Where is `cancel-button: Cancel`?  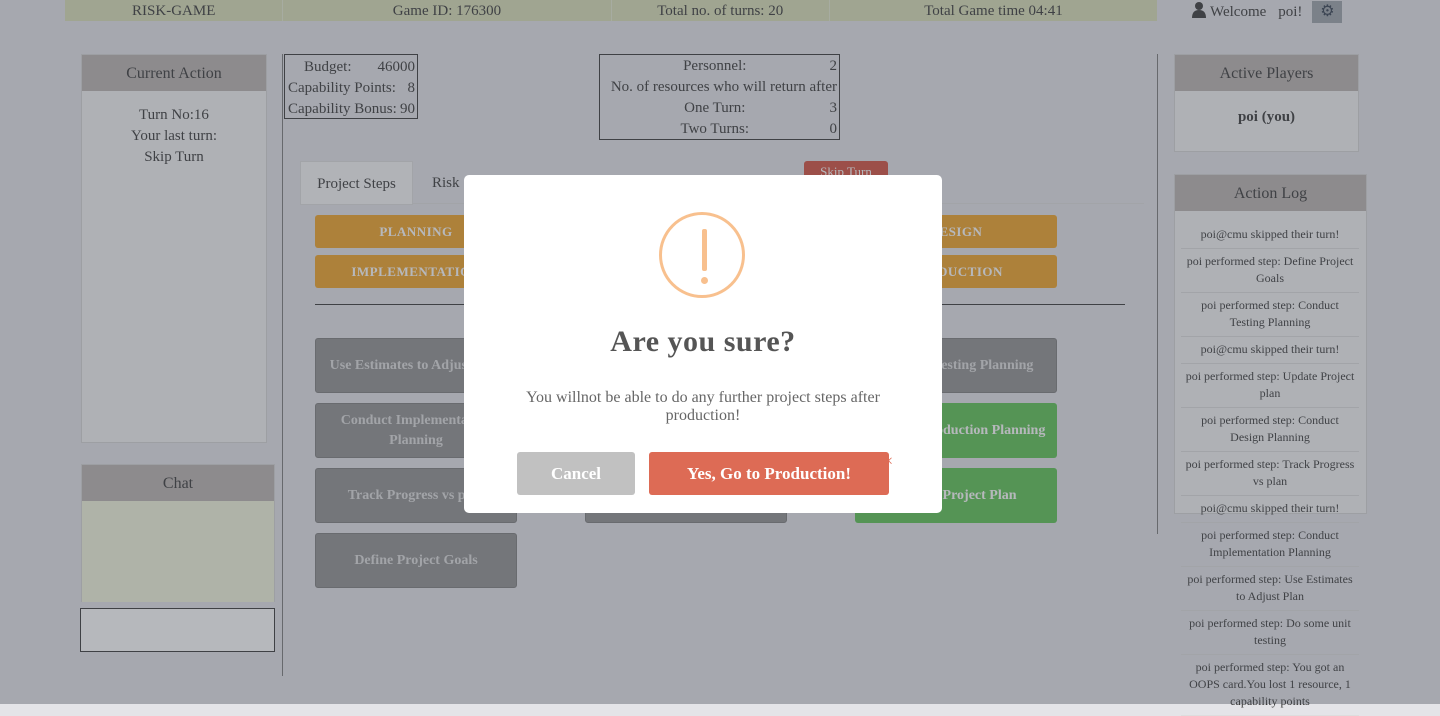
cancel-button: Cancel is located at coordinates (576, 473).